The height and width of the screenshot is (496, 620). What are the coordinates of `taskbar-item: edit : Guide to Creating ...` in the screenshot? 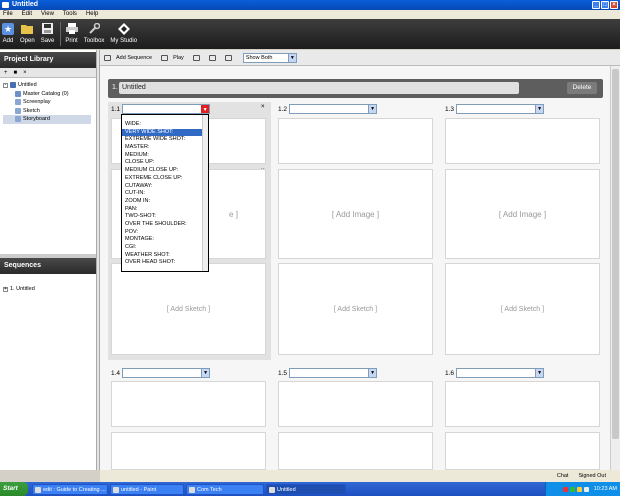 It's located at (70, 489).